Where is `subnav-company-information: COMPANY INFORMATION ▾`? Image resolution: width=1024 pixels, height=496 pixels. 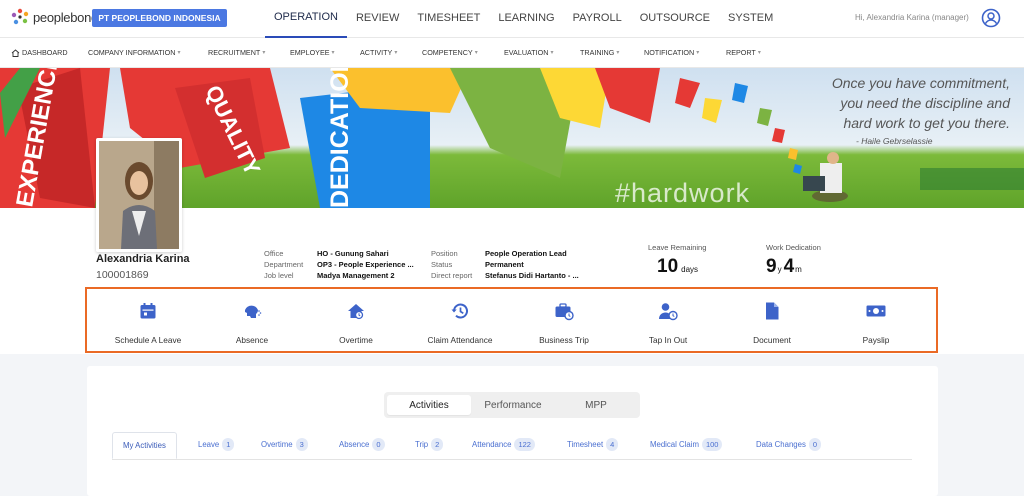
subnav-company-information: COMPANY INFORMATION ▾ is located at coordinates (134, 52).